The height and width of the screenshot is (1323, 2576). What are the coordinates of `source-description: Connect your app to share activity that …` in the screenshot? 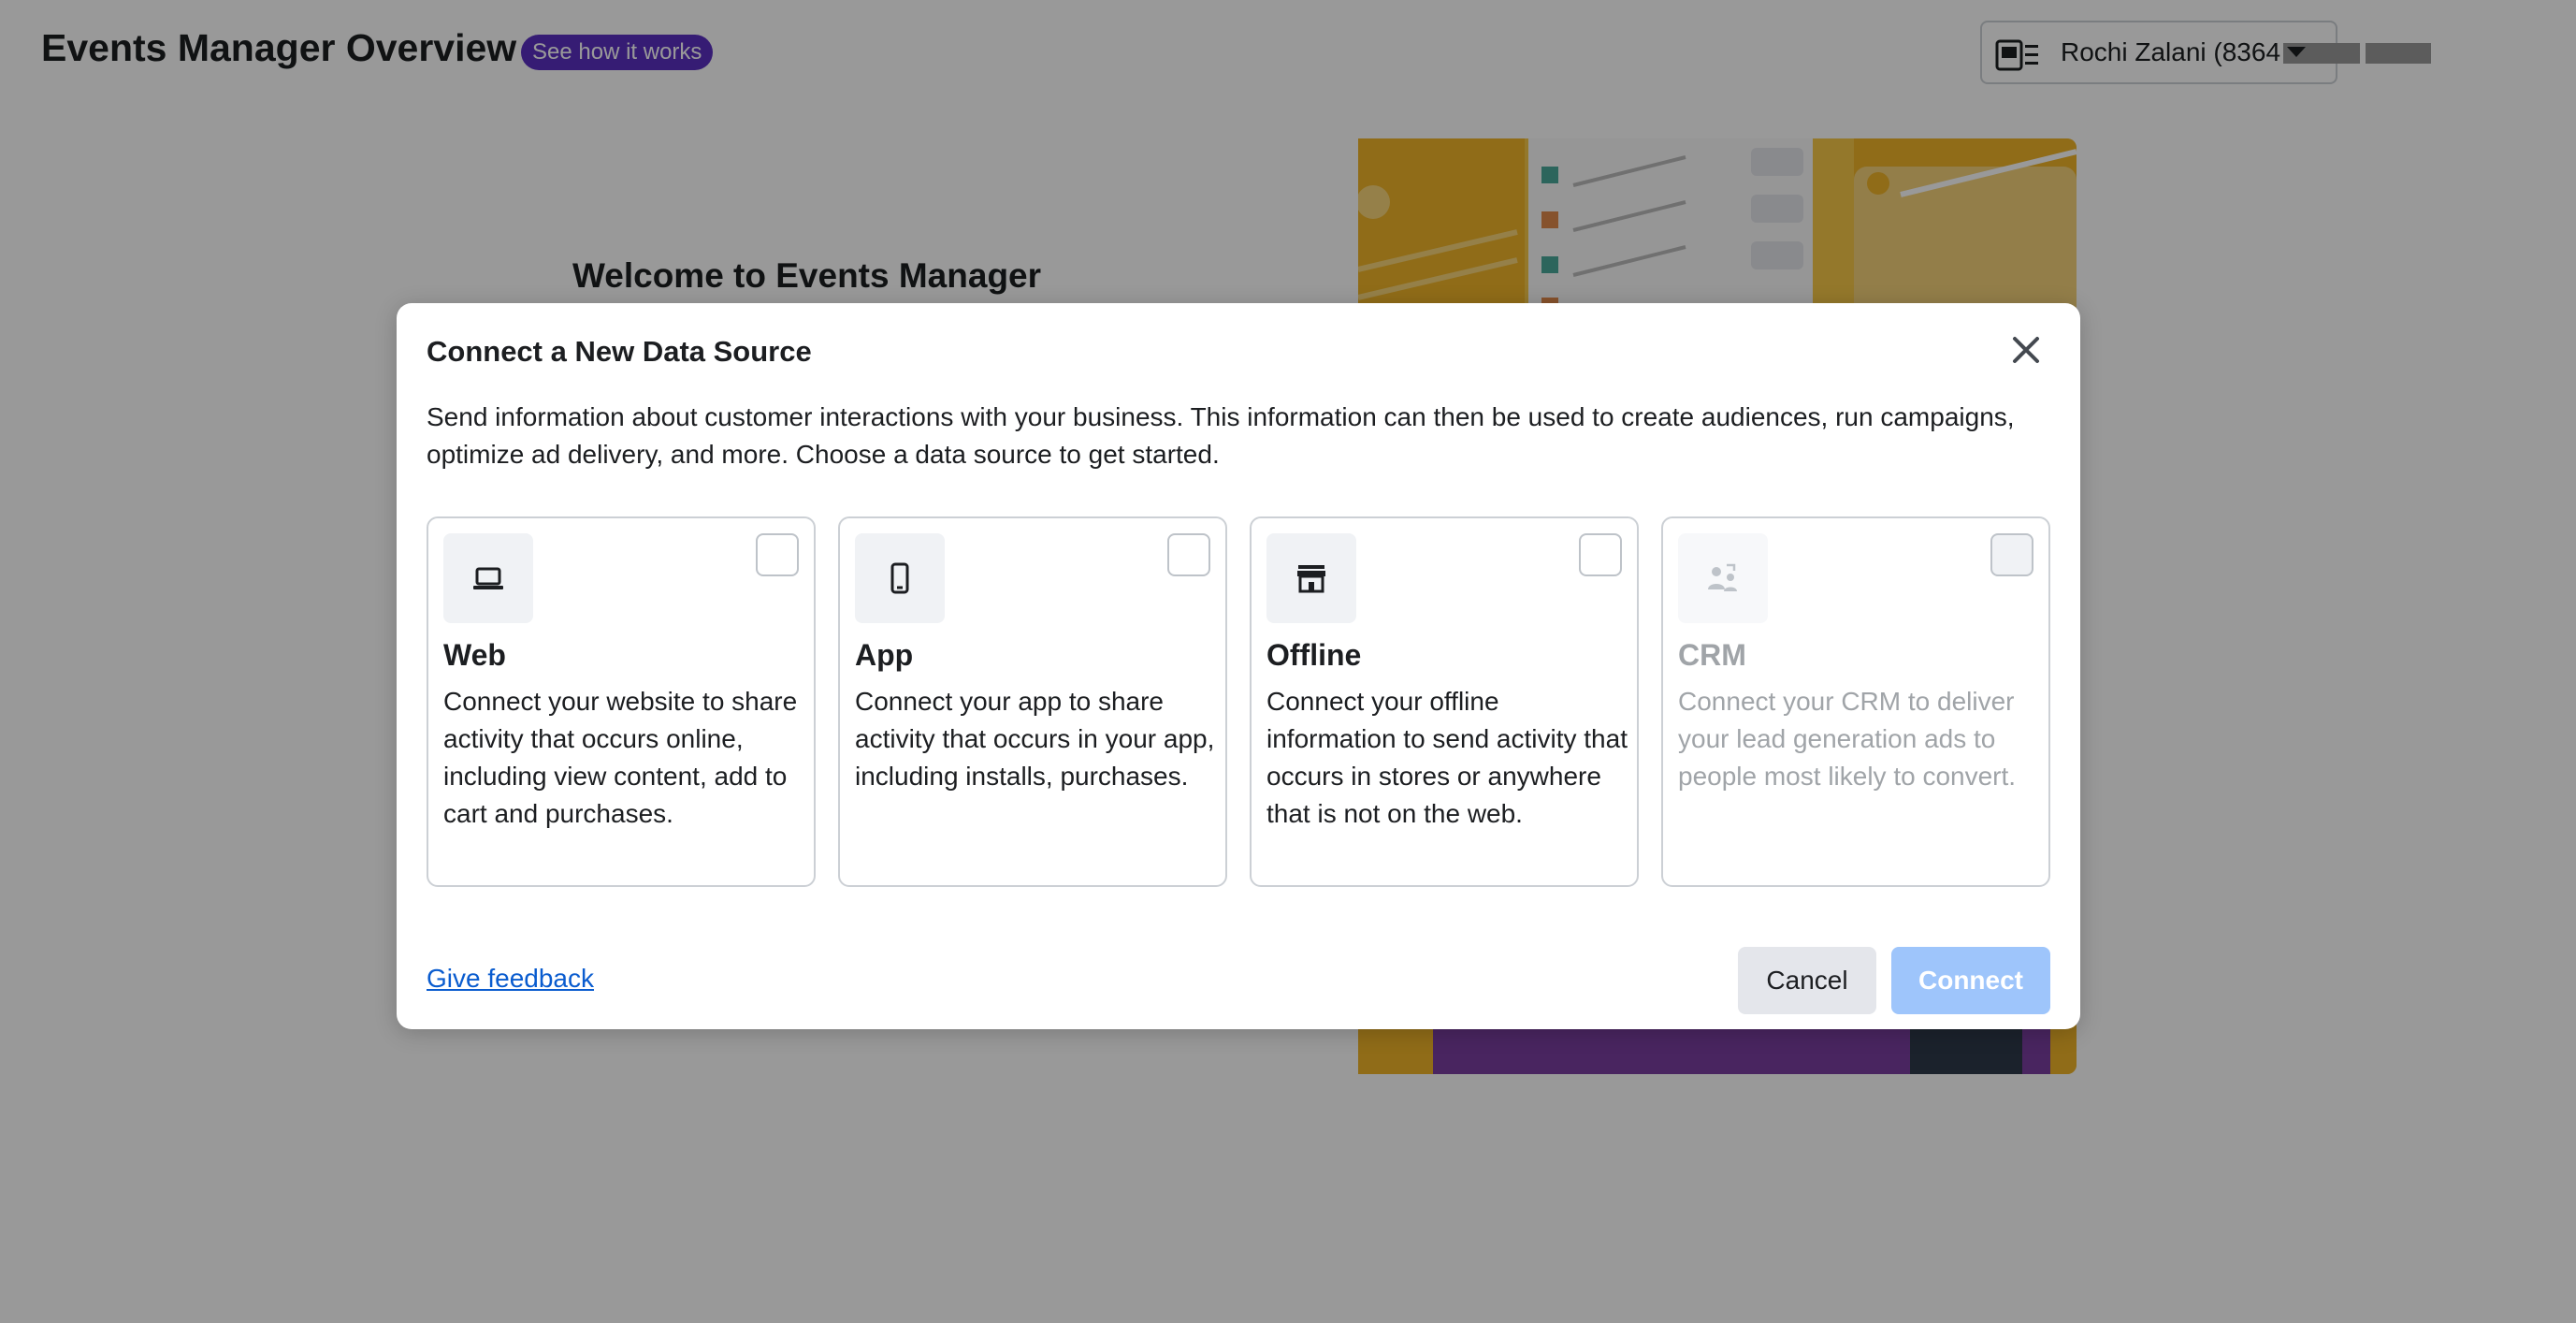 It's located at (1035, 739).